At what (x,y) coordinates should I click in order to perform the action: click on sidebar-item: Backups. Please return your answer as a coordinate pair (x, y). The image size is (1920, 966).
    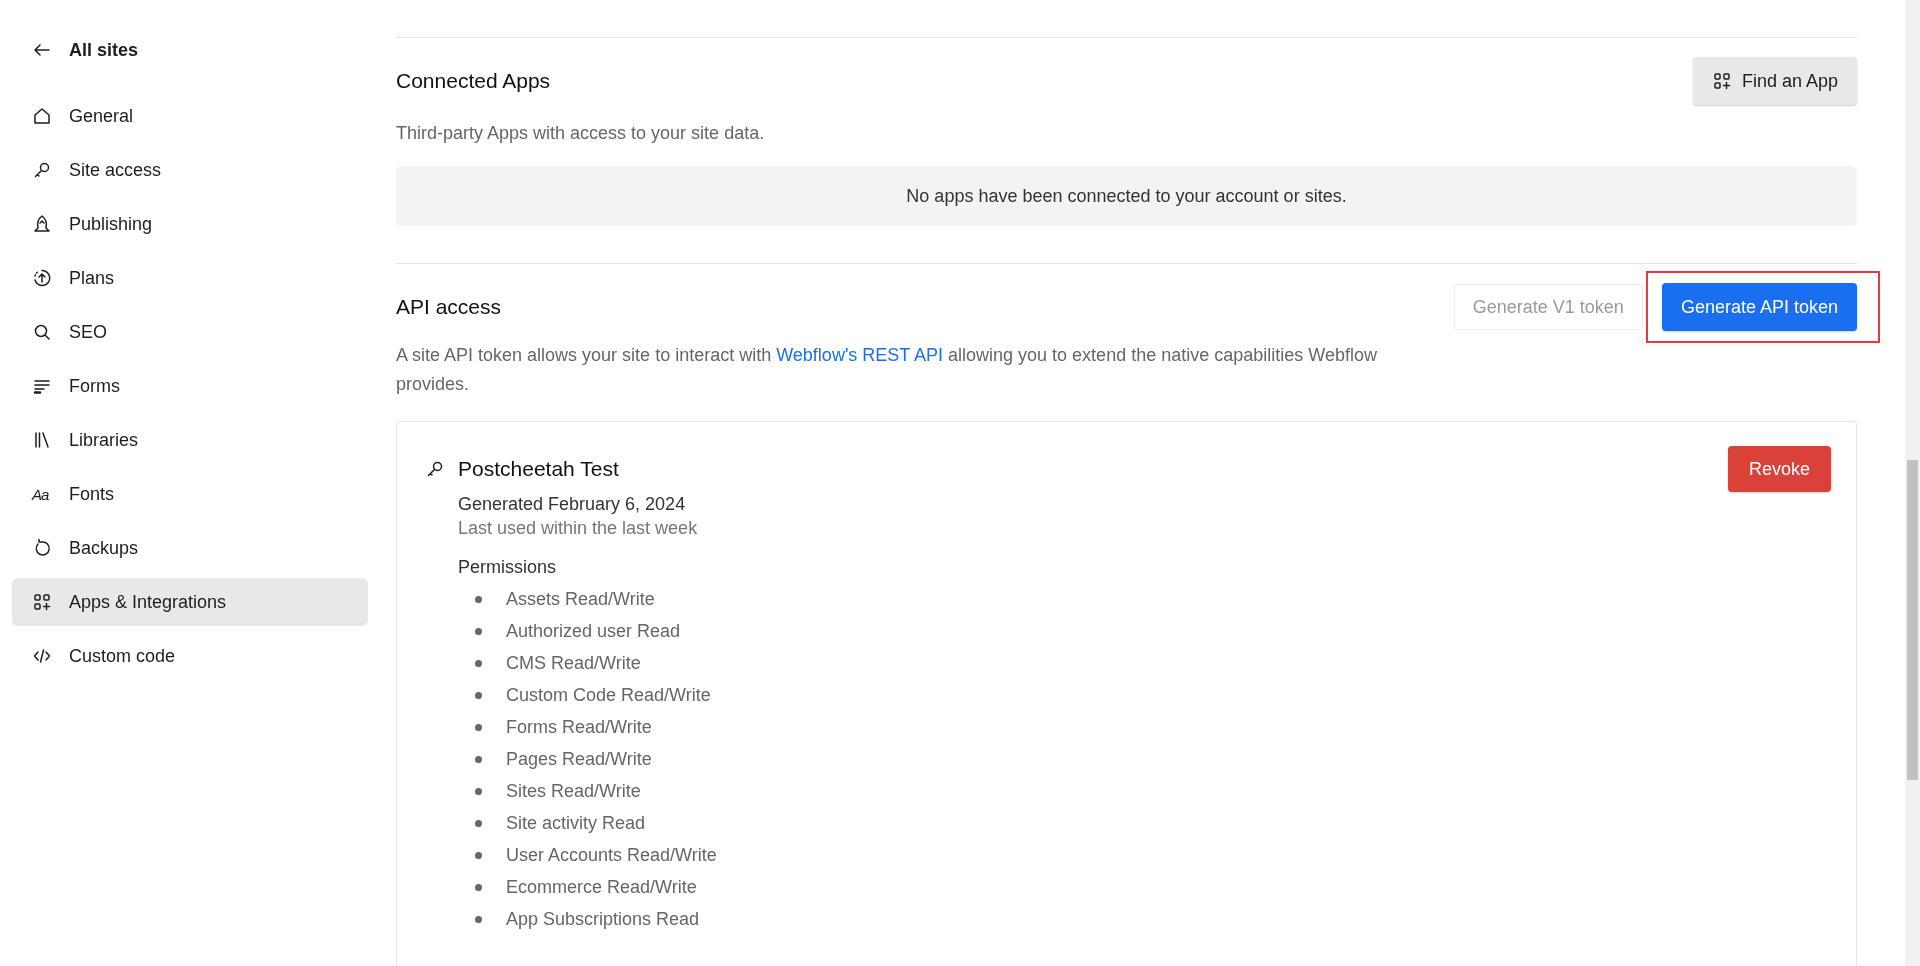
    Looking at the image, I should click on (190, 548).